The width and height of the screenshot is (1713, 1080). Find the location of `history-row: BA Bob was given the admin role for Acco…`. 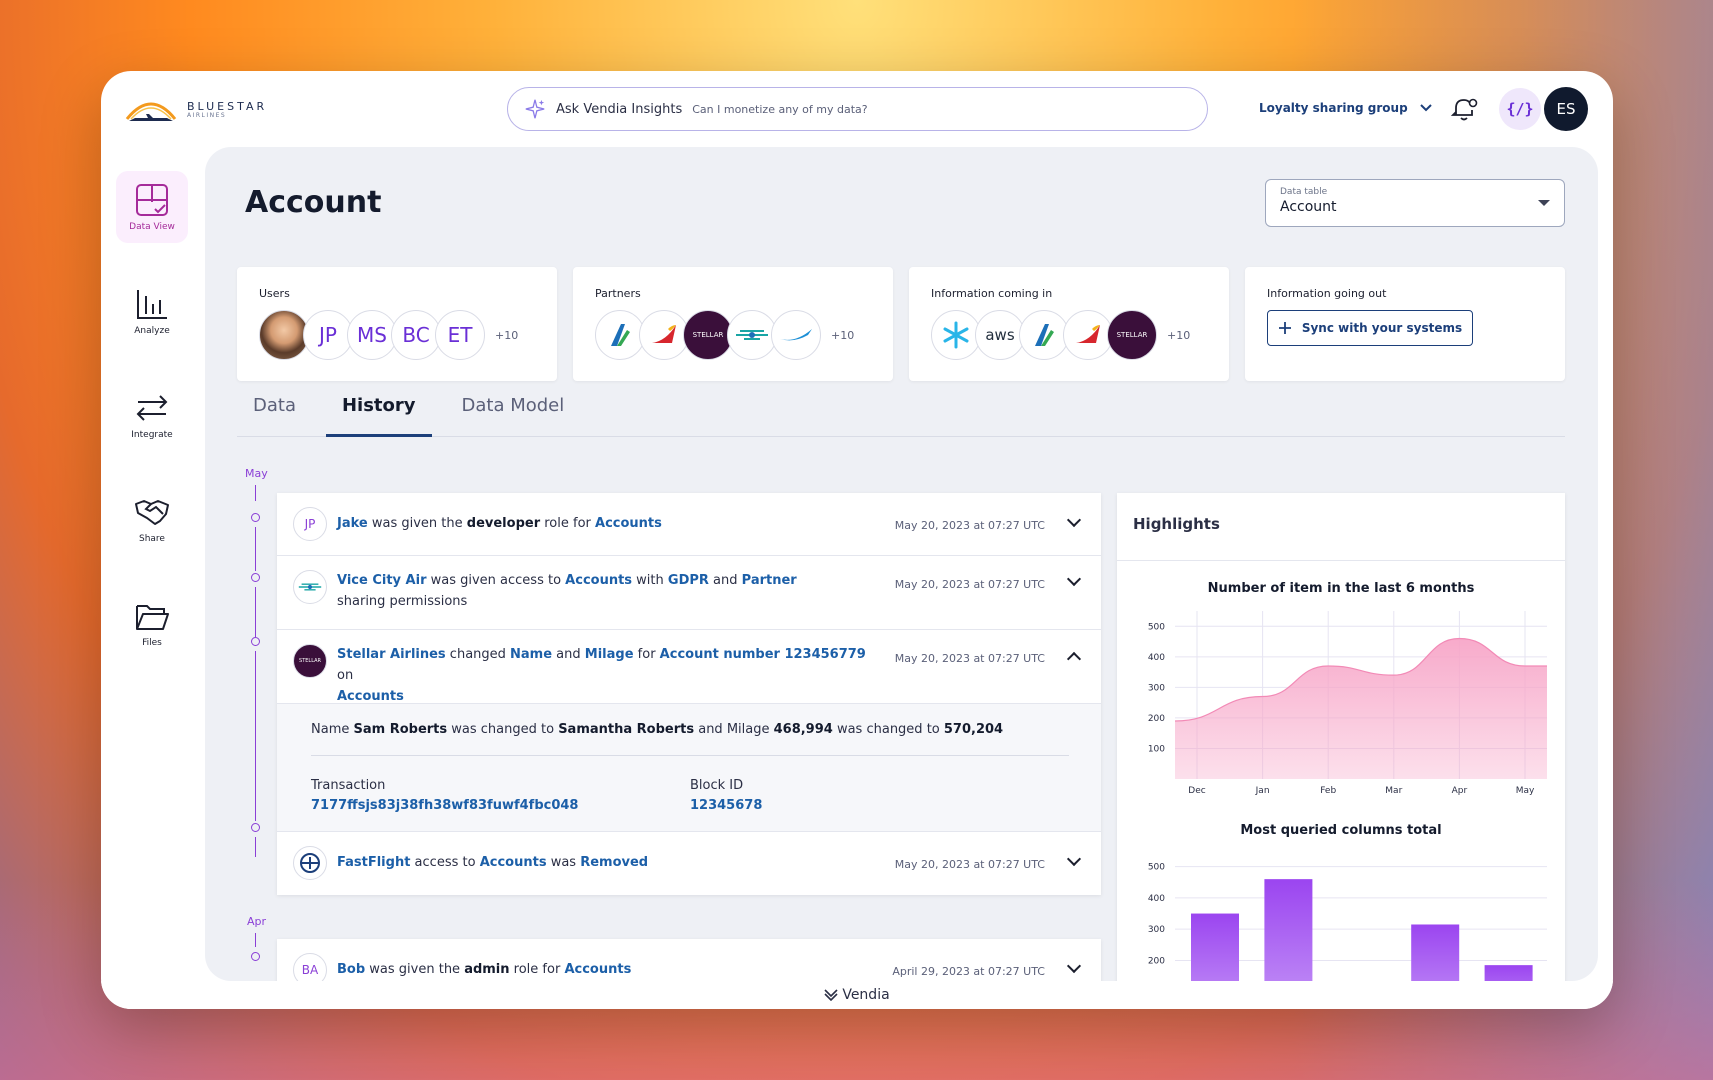

history-row: BA Bob was given the admin role for Acco… is located at coordinates (689, 960).